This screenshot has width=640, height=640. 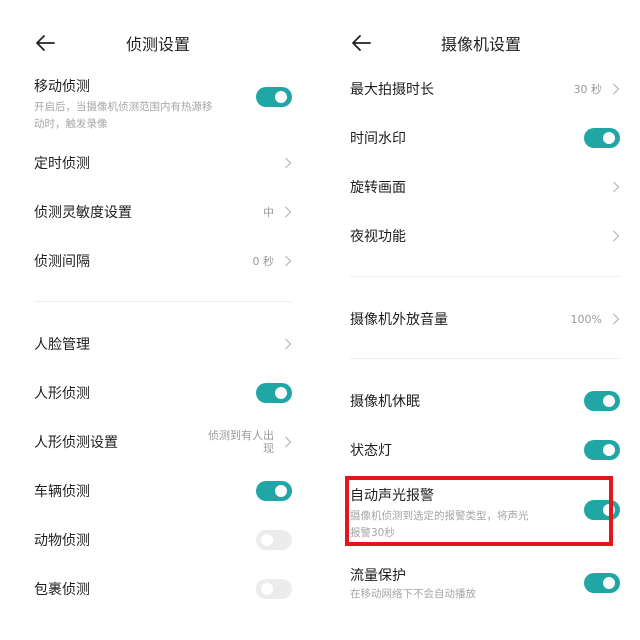 I want to click on setting-label: 移动侦测, so click(x=62, y=86).